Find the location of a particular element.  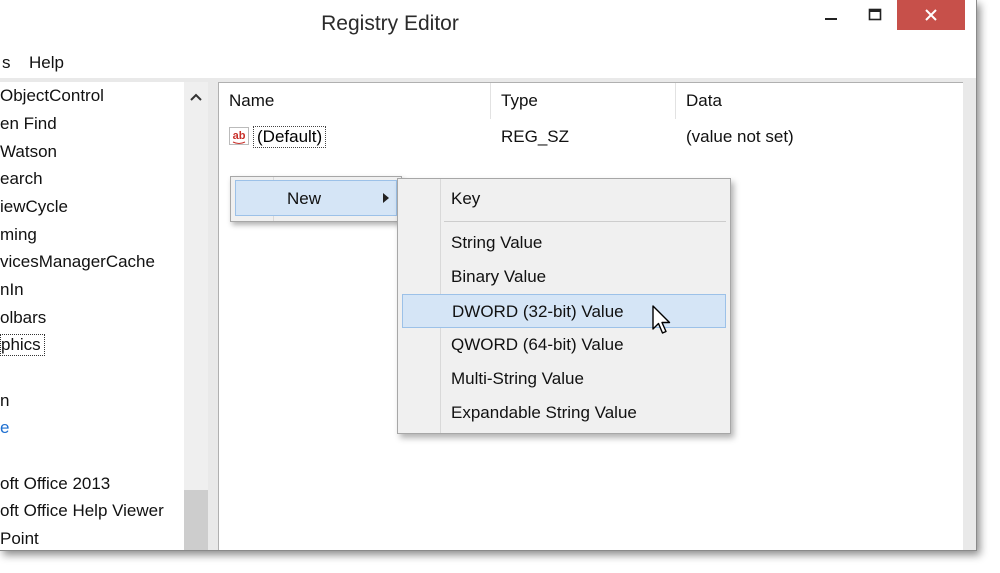

tree-item: earch is located at coordinates (21, 179).